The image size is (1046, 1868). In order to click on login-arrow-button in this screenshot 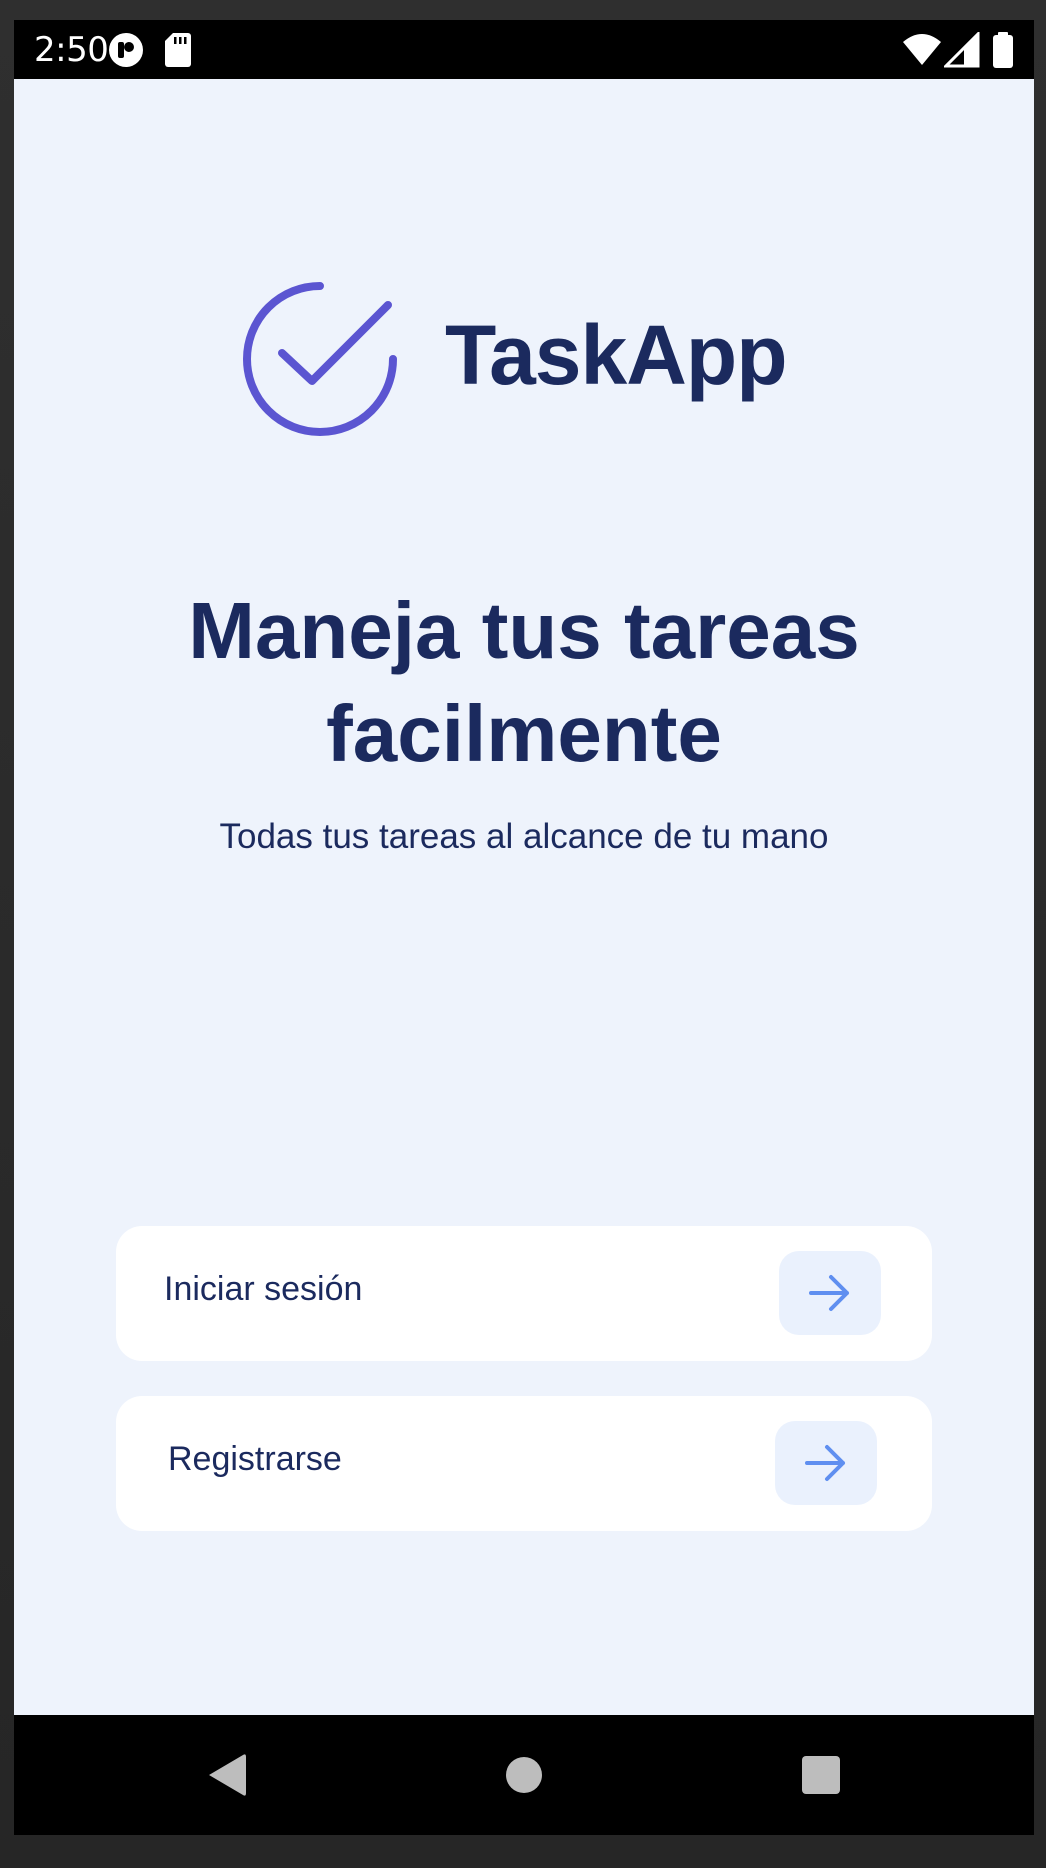, I will do `click(830, 1293)`.